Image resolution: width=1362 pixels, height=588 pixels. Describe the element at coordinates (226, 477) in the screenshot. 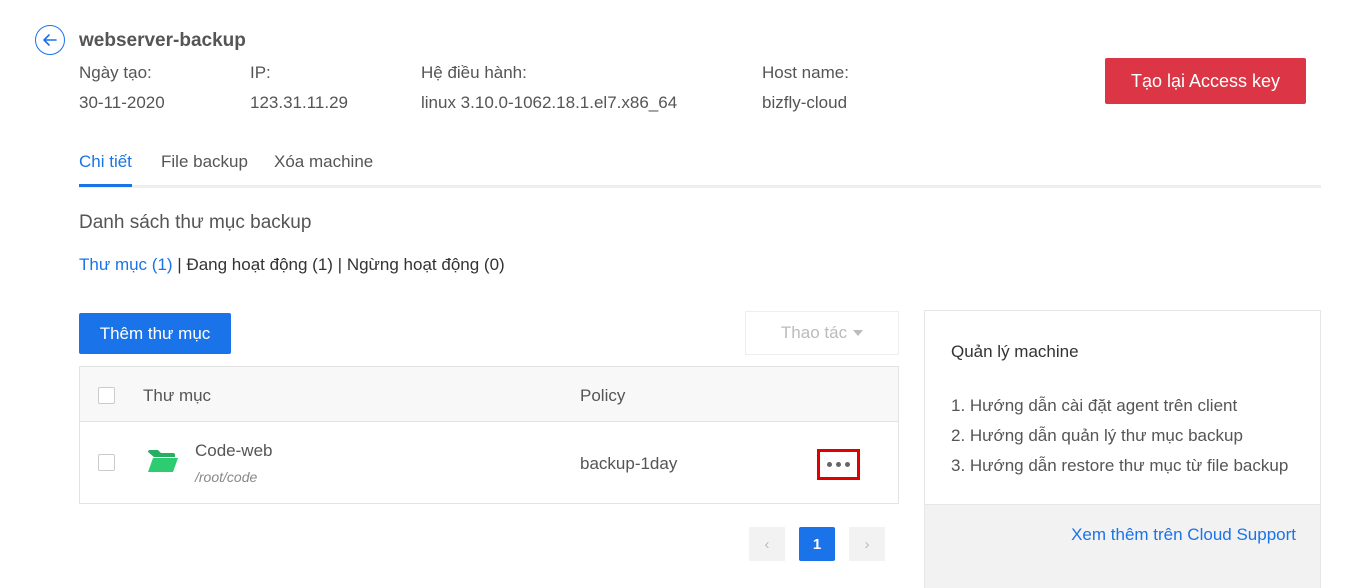

I see `folder-path: /root/code` at that location.